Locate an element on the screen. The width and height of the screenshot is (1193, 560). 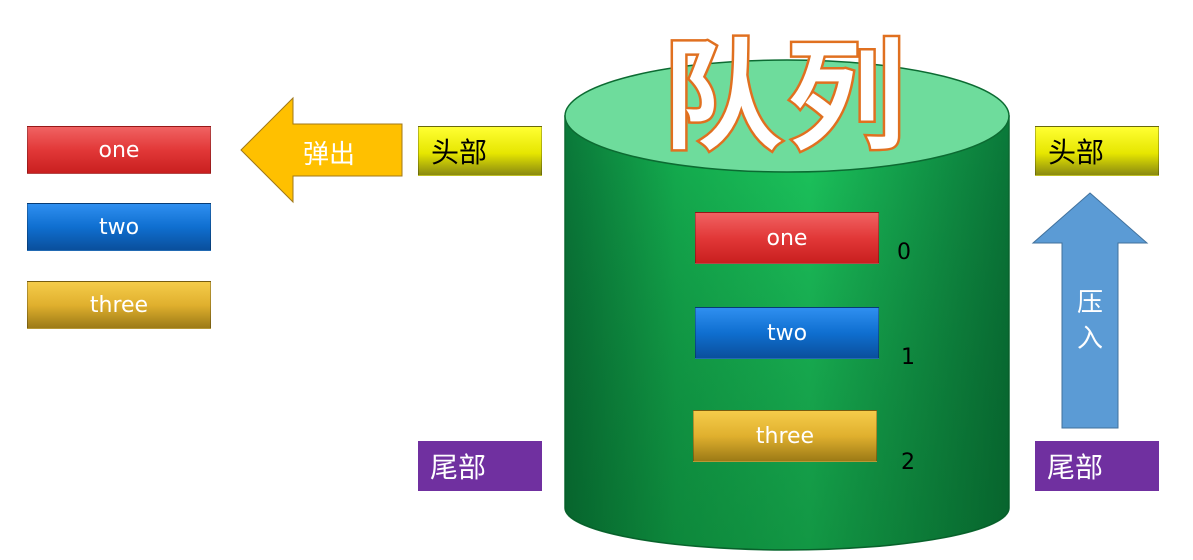
queue-index-2: 2 is located at coordinates (908, 462).